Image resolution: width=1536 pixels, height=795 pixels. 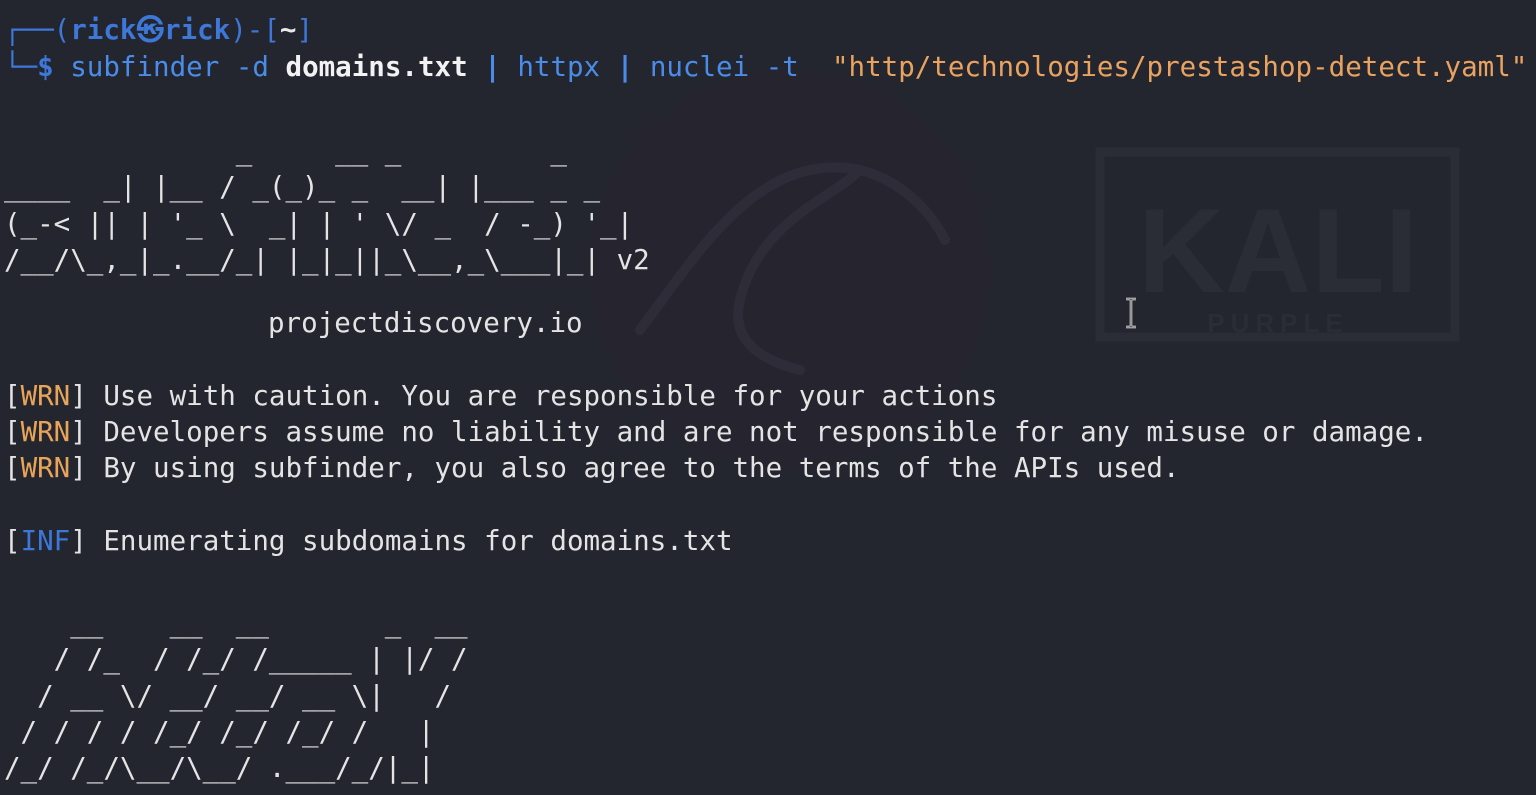 What do you see at coordinates (1277, 323) in the screenshot?
I see `wallpaper-edition-text: PURPLE` at bounding box center [1277, 323].